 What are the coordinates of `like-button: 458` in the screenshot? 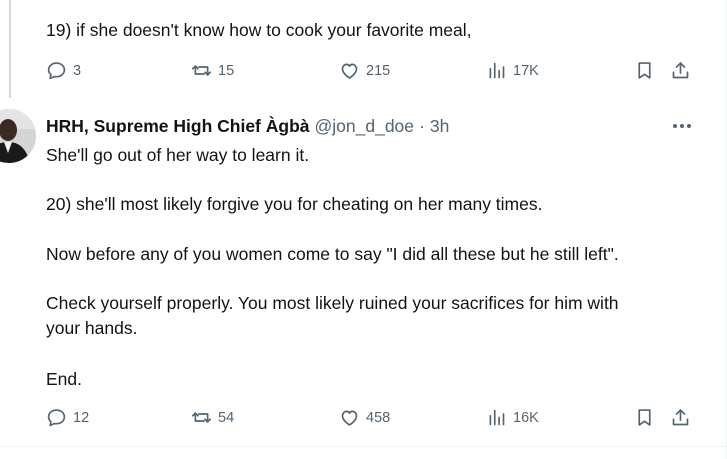 It's located at (364, 417).